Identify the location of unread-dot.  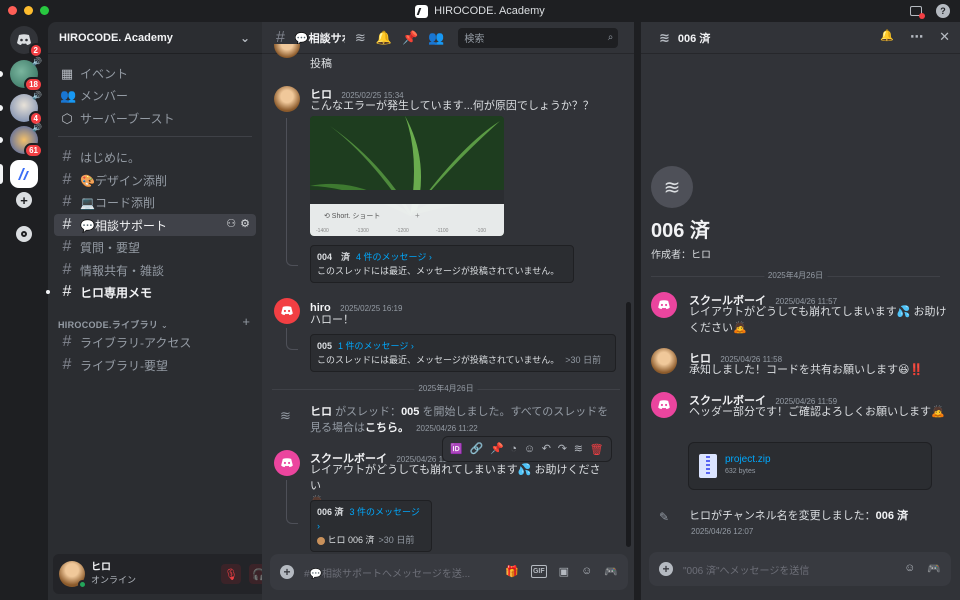
(48, 292).